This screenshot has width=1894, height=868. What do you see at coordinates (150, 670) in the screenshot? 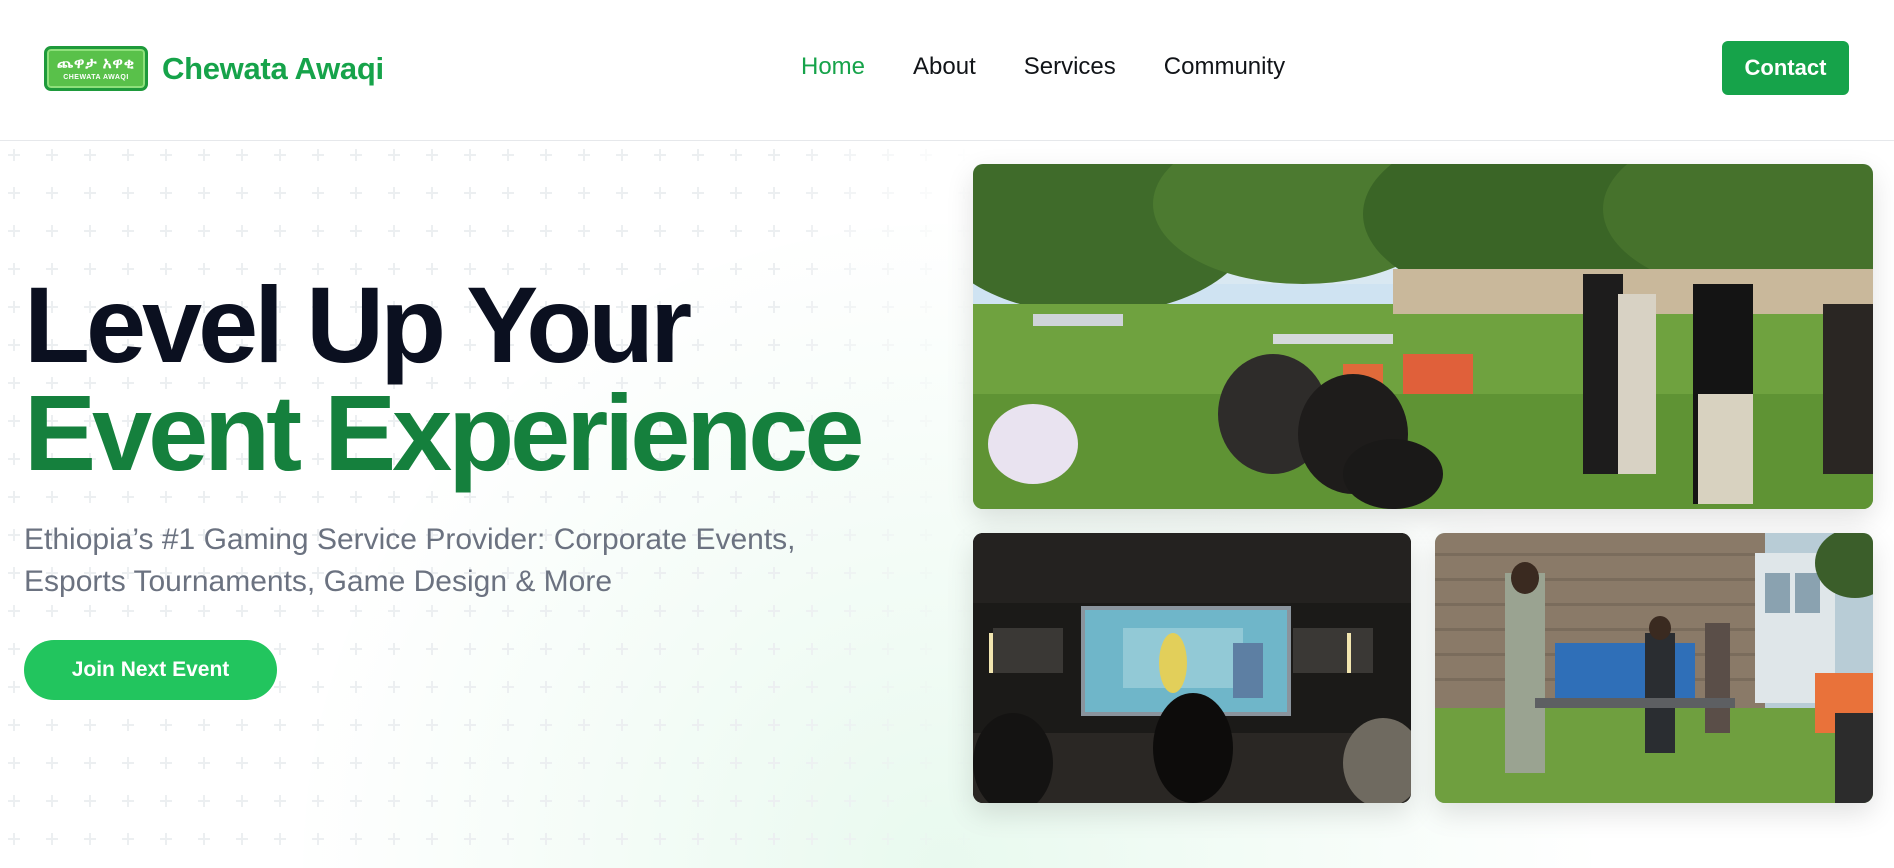
I see `join-next-event-button: Join Next Event` at bounding box center [150, 670].